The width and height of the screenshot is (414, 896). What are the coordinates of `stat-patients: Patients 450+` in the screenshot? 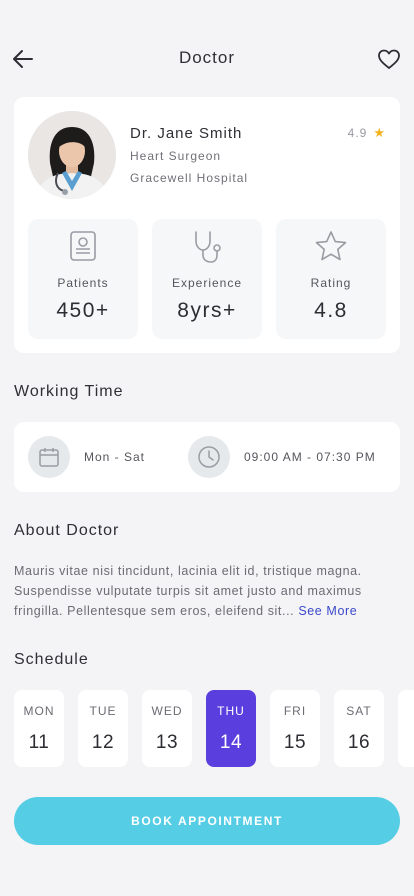 It's located at (83, 279).